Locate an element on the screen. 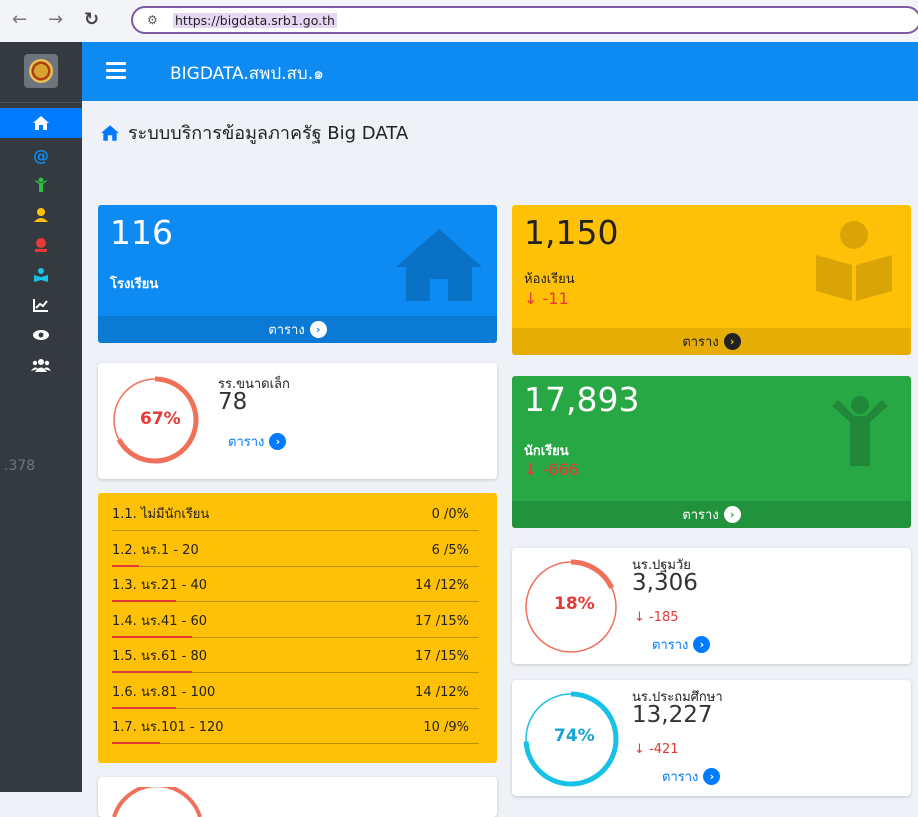  preschool-table-link: ตาราง › is located at coordinates (681, 644).